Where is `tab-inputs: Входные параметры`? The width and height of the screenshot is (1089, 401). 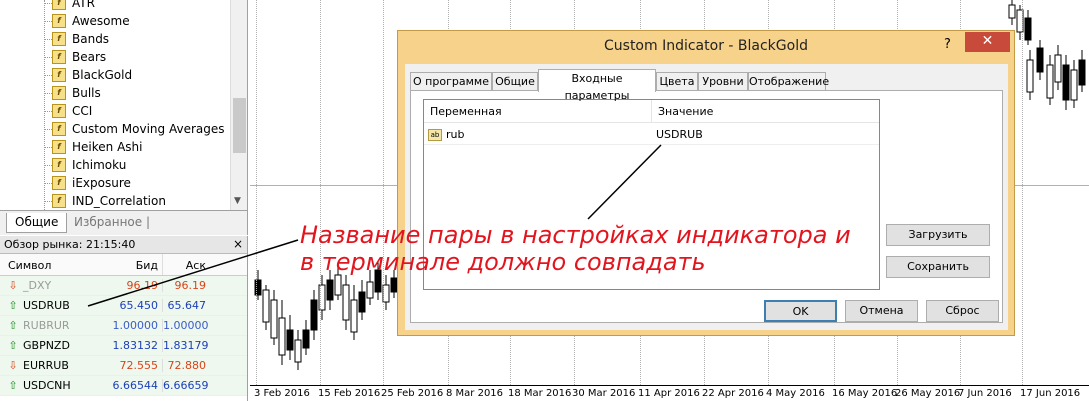
tab-inputs: Входные параметры is located at coordinates (597, 85).